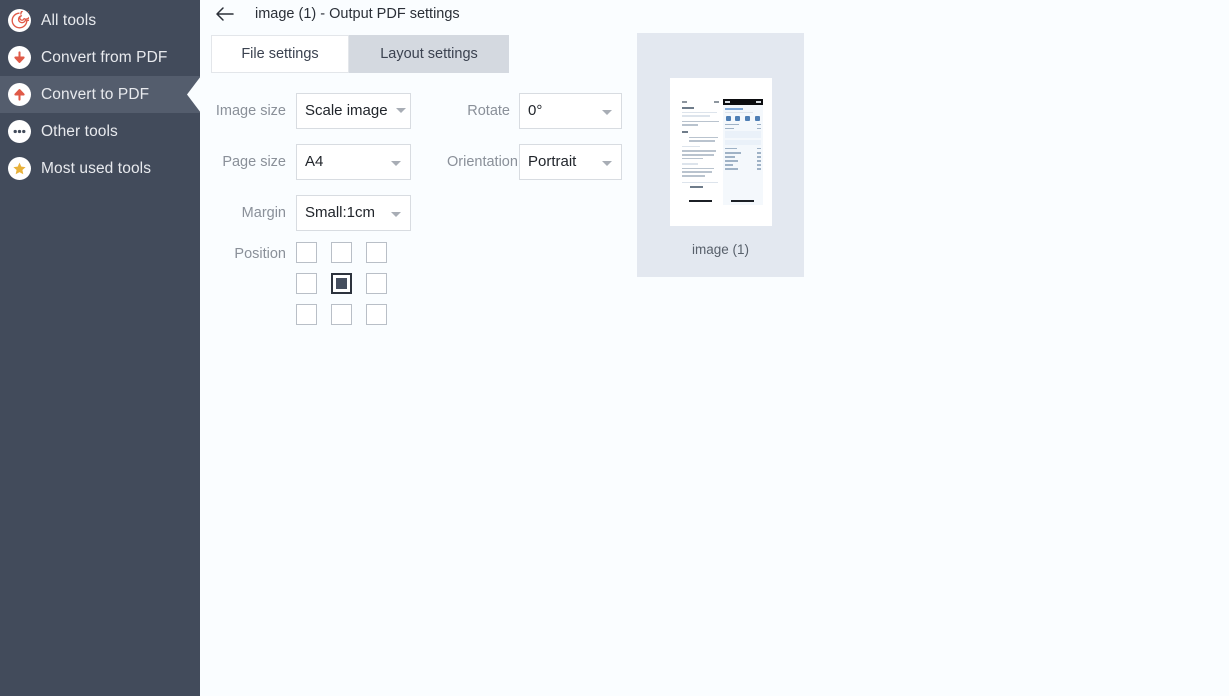  I want to click on settings-tabs: File settings Layout settings, so click(360, 54).